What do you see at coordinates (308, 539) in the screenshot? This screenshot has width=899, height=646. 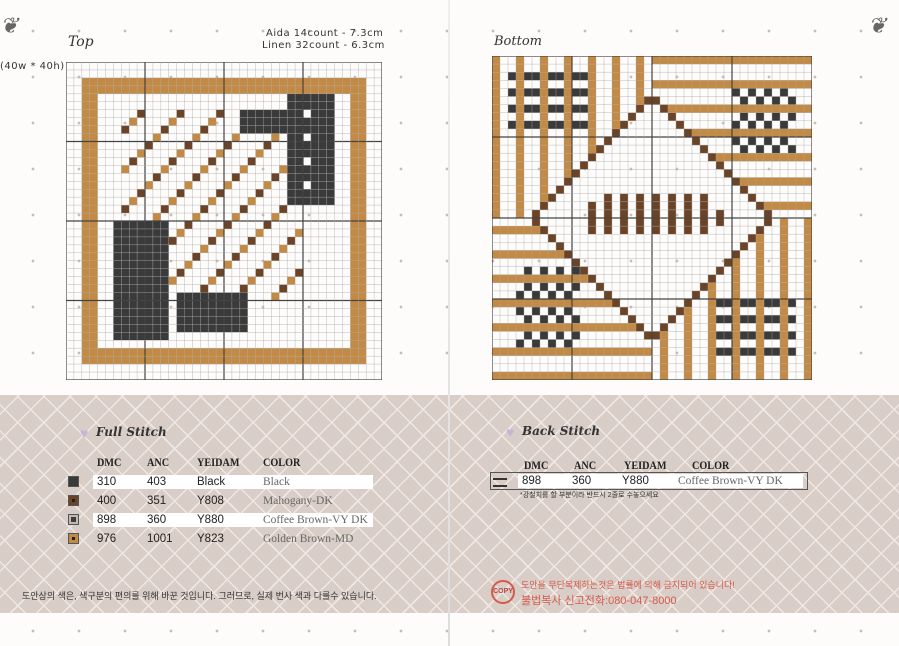 I see `color: Golden Brown-MD` at bounding box center [308, 539].